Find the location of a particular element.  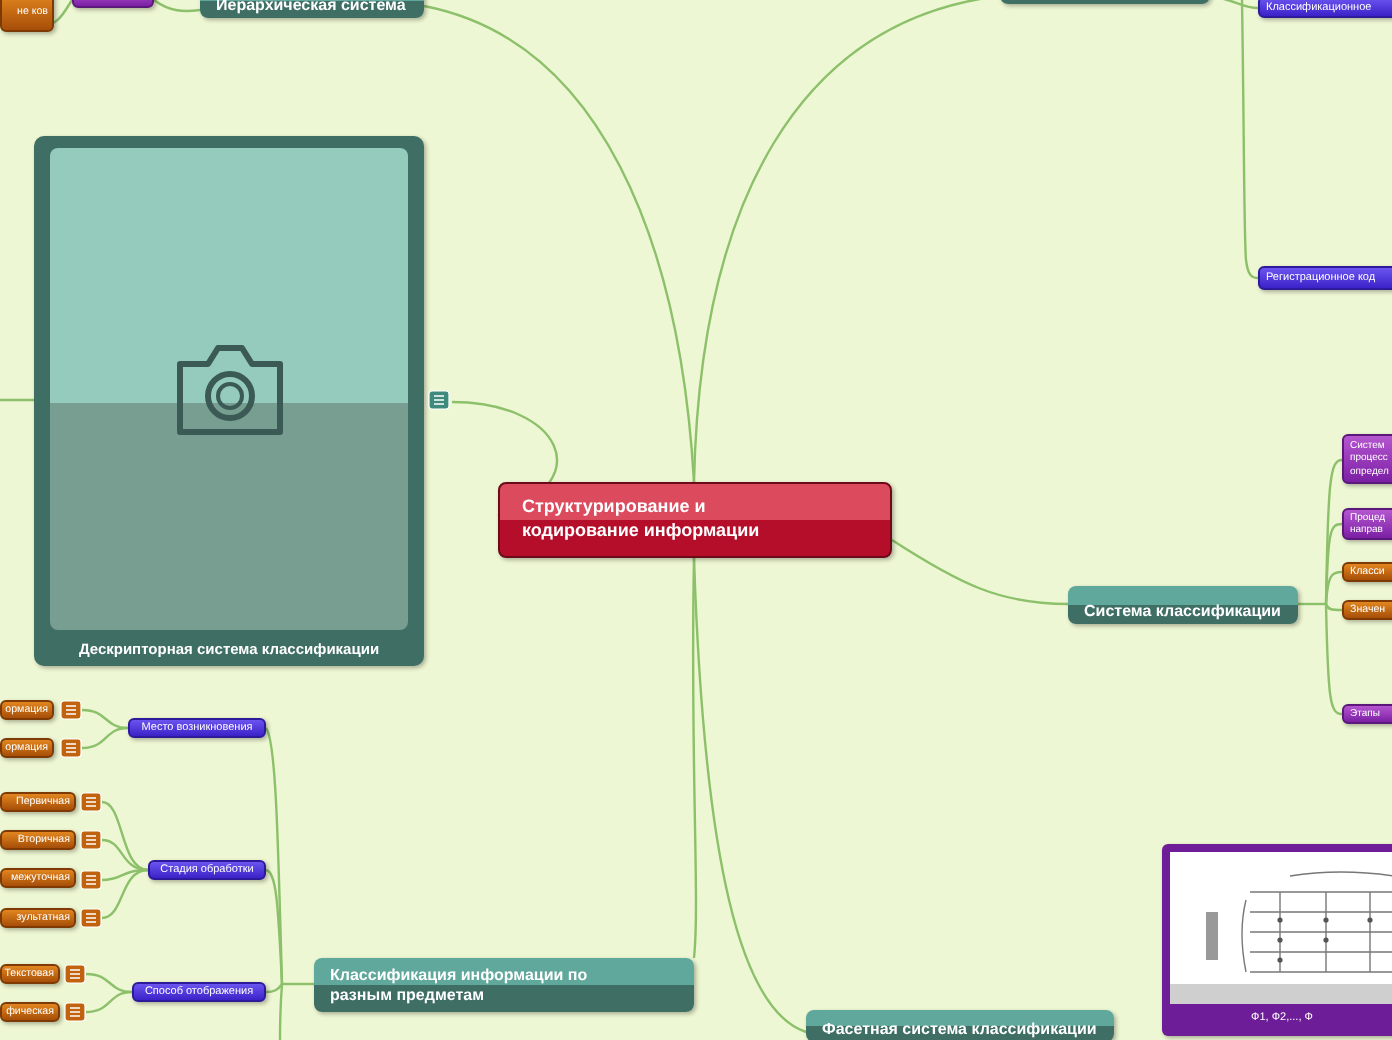

camera-icon is located at coordinates (229, 389).